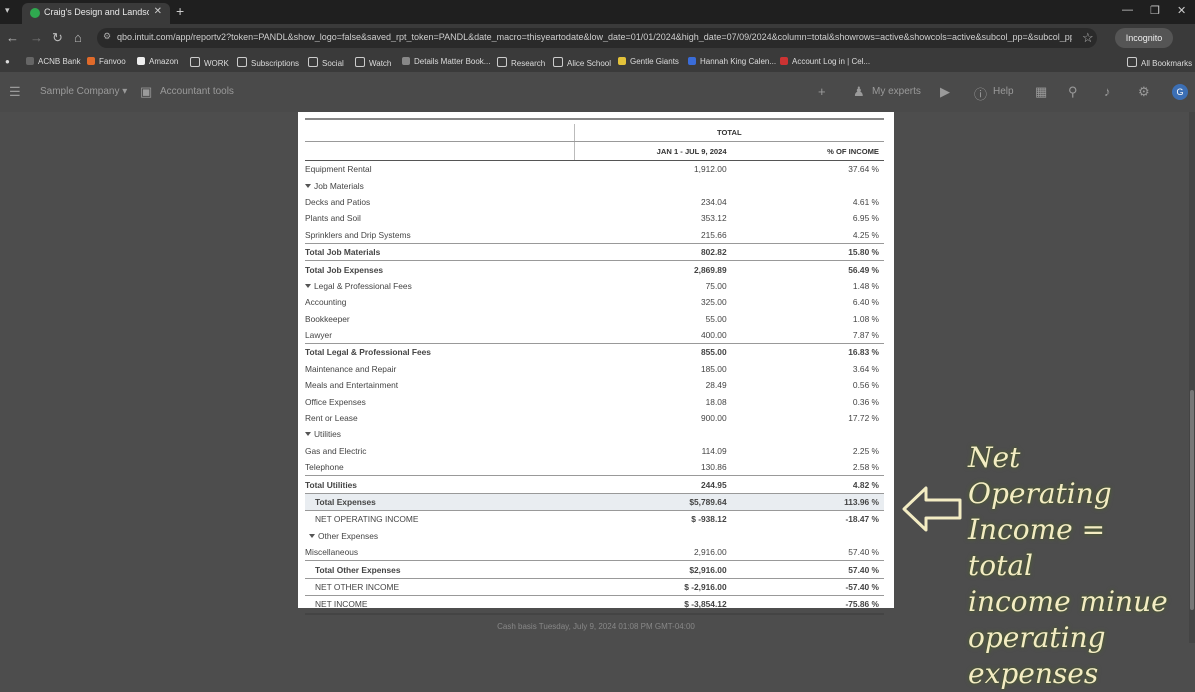 Image resolution: width=1195 pixels, height=692 pixels. What do you see at coordinates (197, 91) in the screenshot?
I see `accountant-tools-button: Accountant tools` at bounding box center [197, 91].